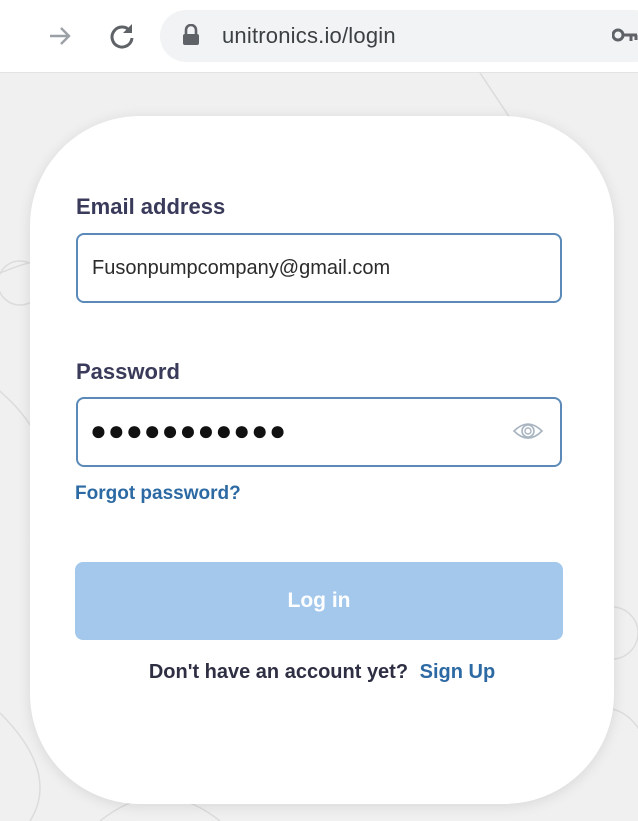 The width and height of the screenshot is (638, 821). Describe the element at coordinates (188, 431) in the screenshot. I see `password-value: ●●●●●●●●●●●` at that location.